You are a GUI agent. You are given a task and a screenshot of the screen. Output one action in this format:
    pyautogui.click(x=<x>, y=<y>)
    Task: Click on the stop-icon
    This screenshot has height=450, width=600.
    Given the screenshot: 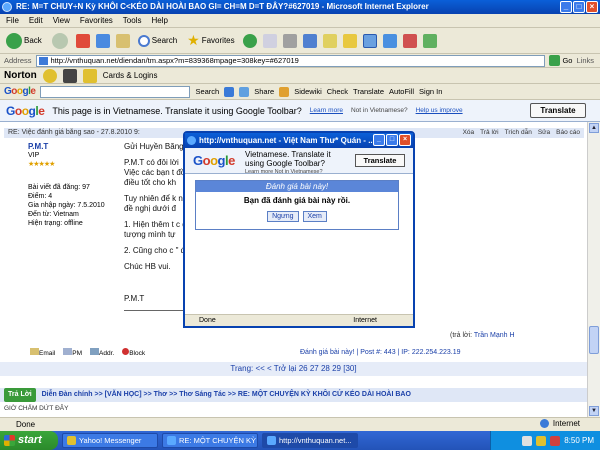 What is the action you would take?
    pyautogui.click(x=82, y=40)
    